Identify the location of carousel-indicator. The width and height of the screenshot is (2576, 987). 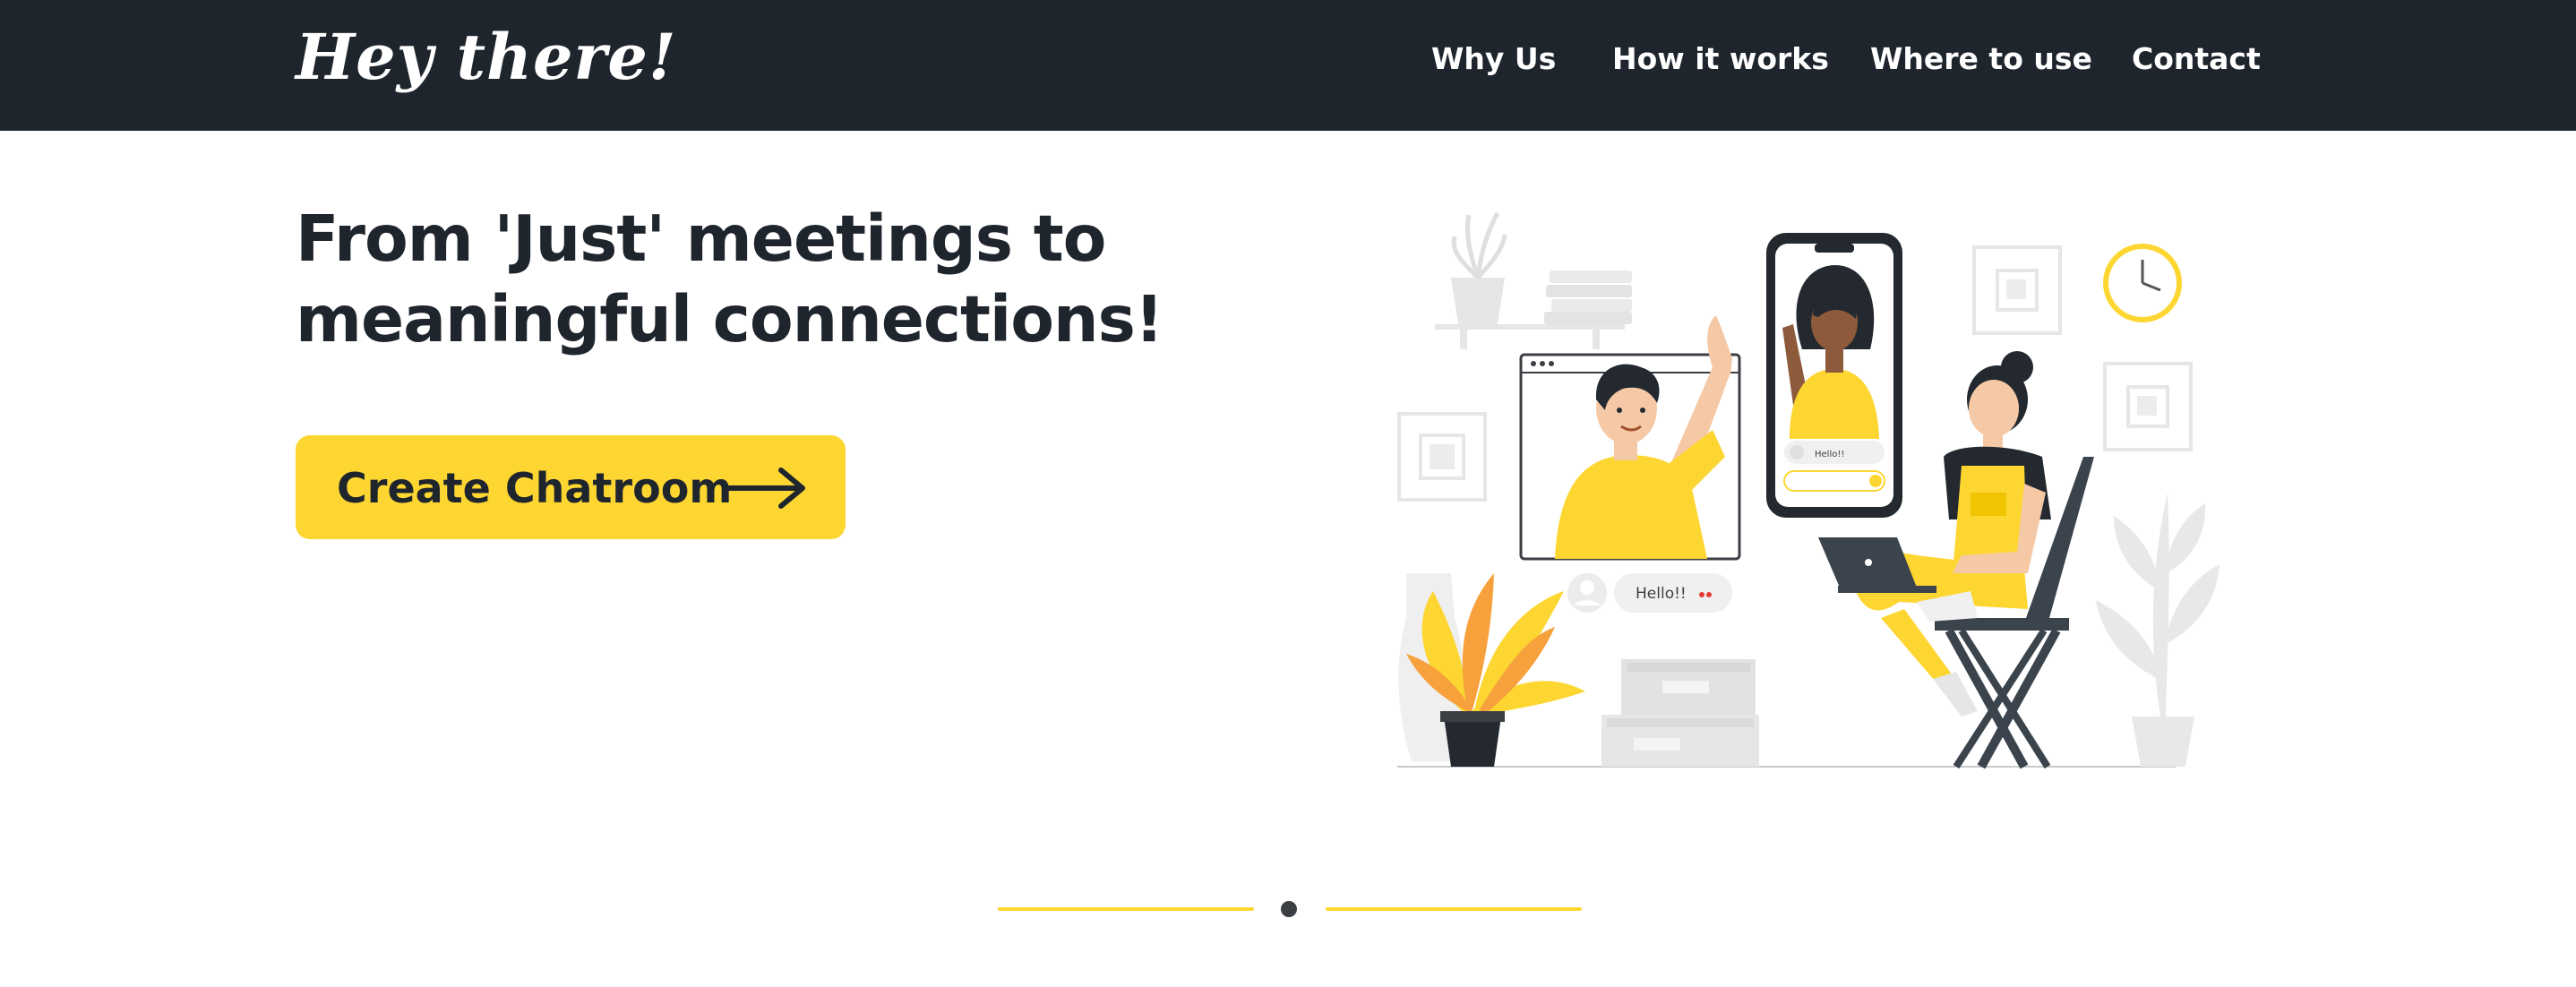
(1290, 909).